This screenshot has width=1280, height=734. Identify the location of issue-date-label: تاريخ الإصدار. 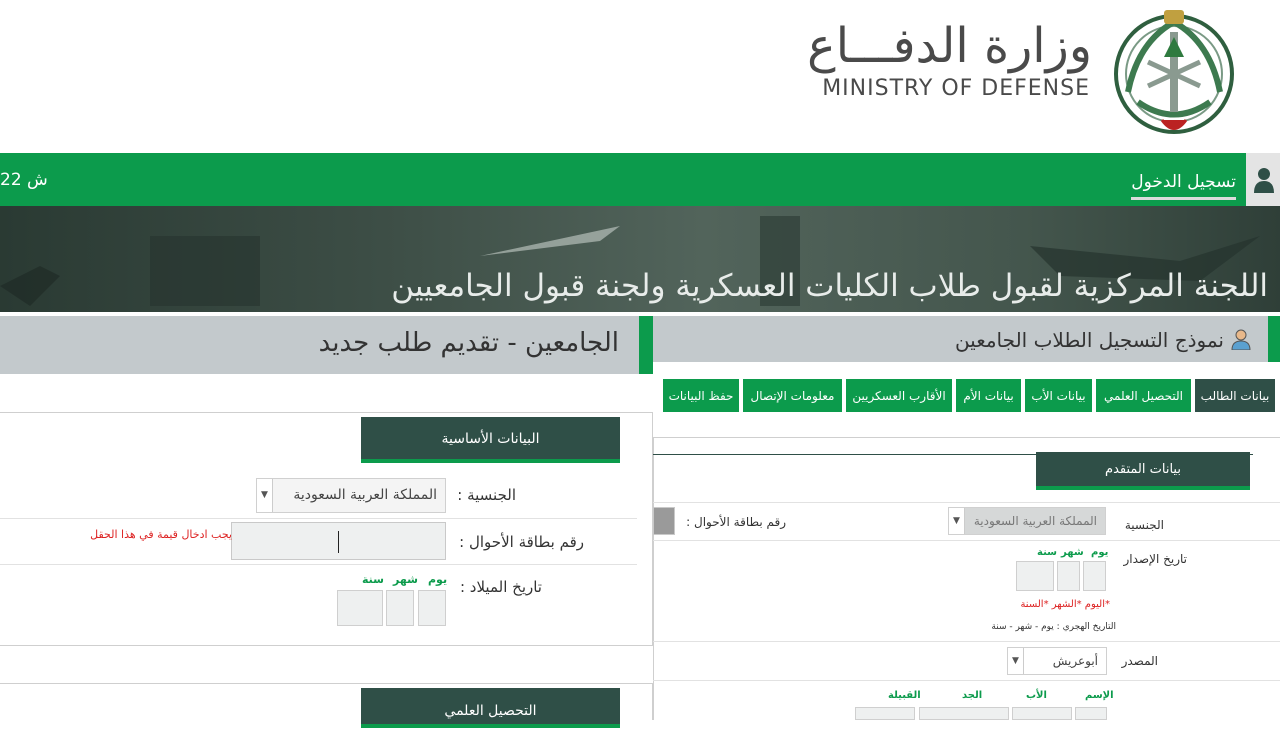
(1155, 559).